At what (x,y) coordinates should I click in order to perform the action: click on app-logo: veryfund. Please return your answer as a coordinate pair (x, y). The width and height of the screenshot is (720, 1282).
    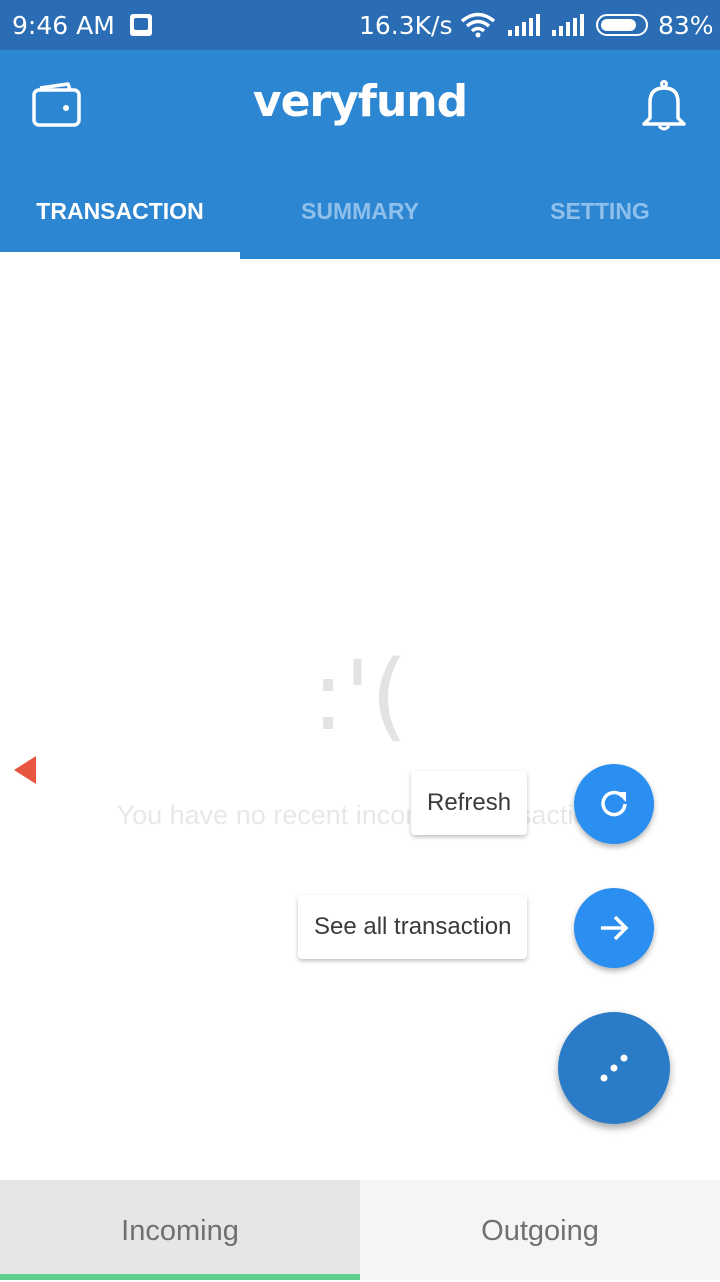
    Looking at the image, I should click on (360, 101).